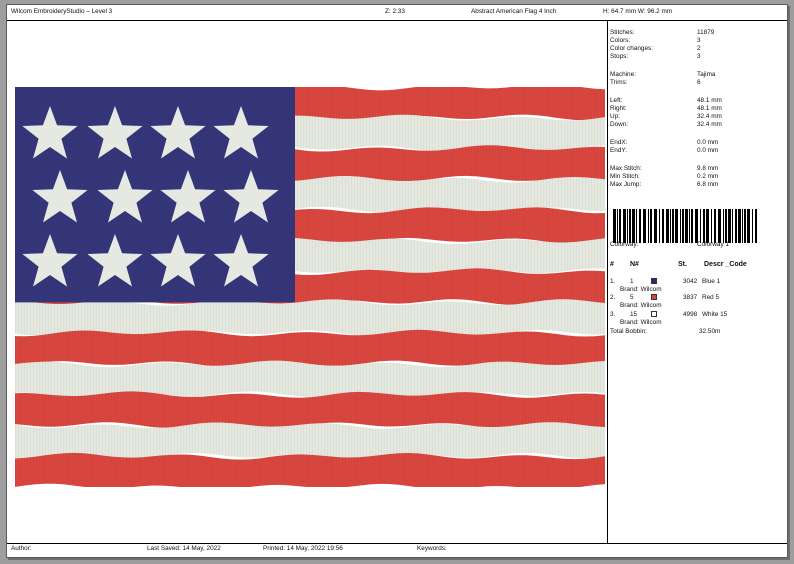 The height and width of the screenshot is (564, 794). What do you see at coordinates (711, 297) in the screenshot?
I see `row-descr: Red 5` at bounding box center [711, 297].